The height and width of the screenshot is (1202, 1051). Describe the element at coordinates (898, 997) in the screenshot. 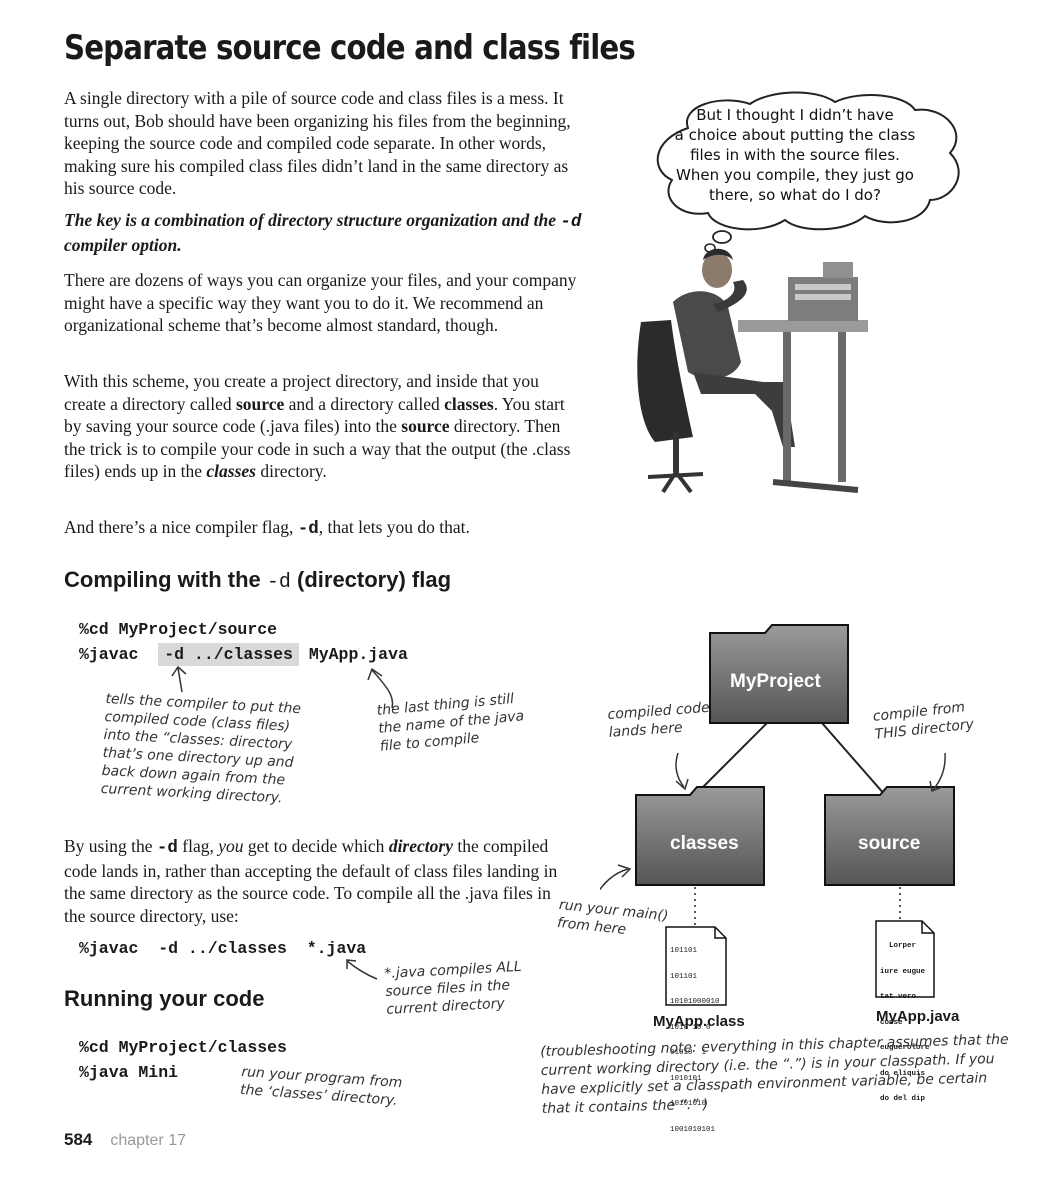

I see `java-file-line: tat vero` at that location.